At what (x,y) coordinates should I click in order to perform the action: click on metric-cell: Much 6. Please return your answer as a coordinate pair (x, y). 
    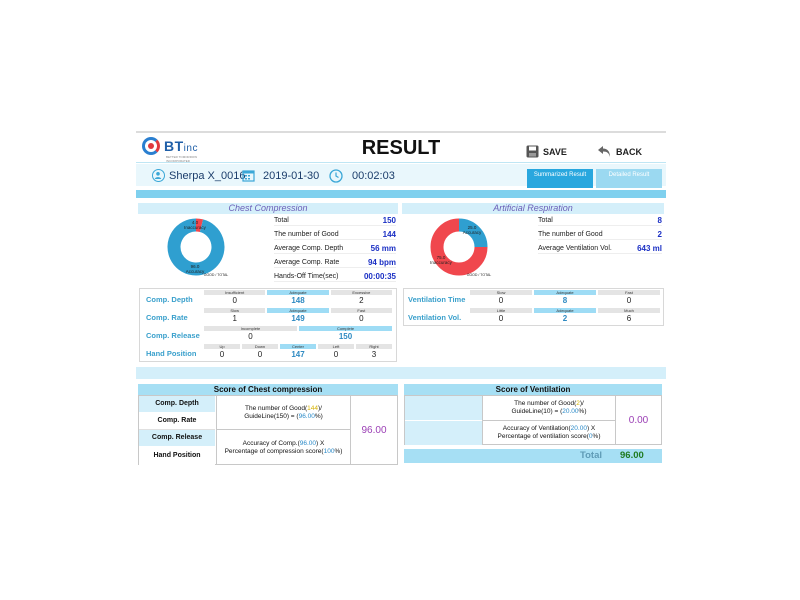
    Looking at the image, I should click on (629, 315).